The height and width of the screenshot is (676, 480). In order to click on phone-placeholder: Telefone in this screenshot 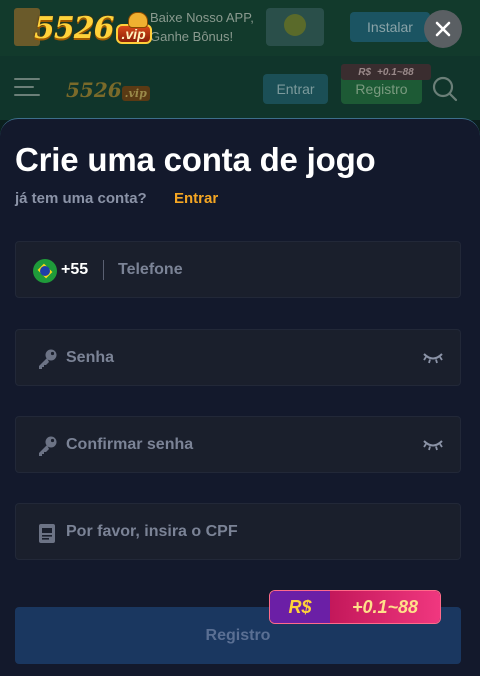, I will do `click(150, 269)`.